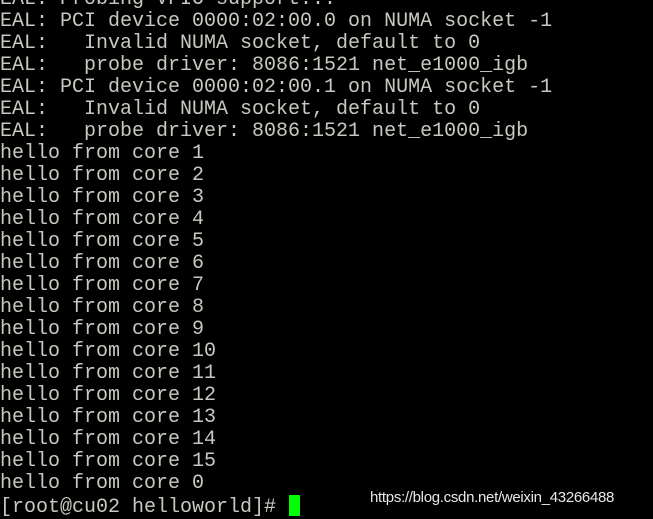  What do you see at coordinates (492, 497) in the screenshot?
I see `watermark: https://blog.csdn.net/weixin_43266488` at bounding box center [492, 497].